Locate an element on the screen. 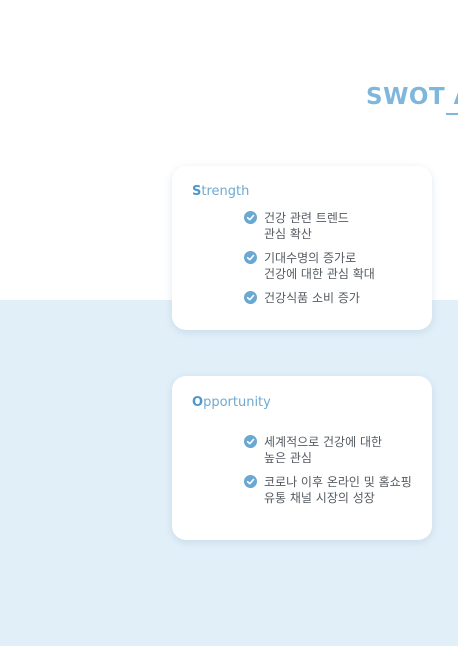 The image size is (458, 646). opportunity-item: 세계적으로 건강에 대한 높은 관심 is located at coordinates (328, 450).